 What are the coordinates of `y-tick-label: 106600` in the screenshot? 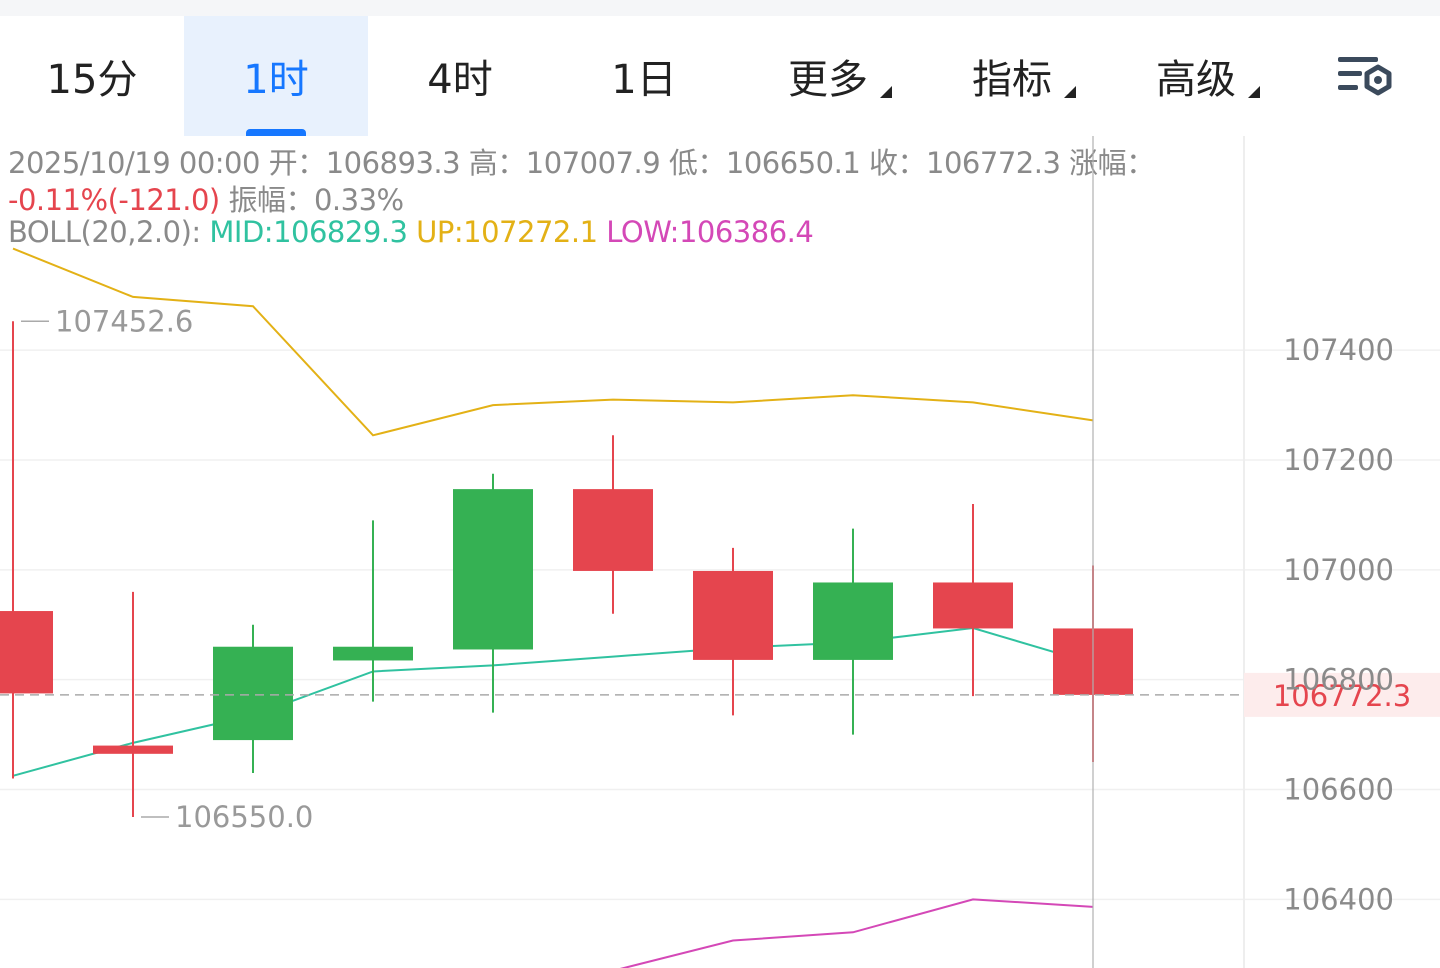 It's located at (1338, 790).